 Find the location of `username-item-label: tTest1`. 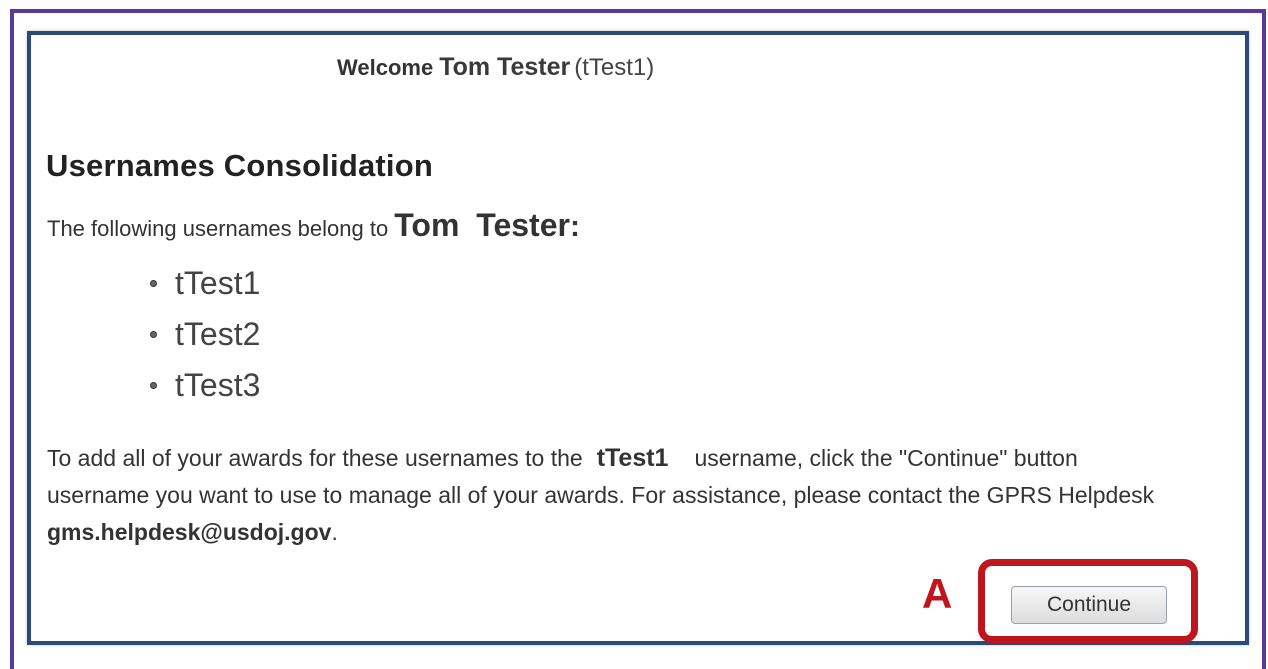

username-item-label: tTest1 is located at coordinates (218, 283).